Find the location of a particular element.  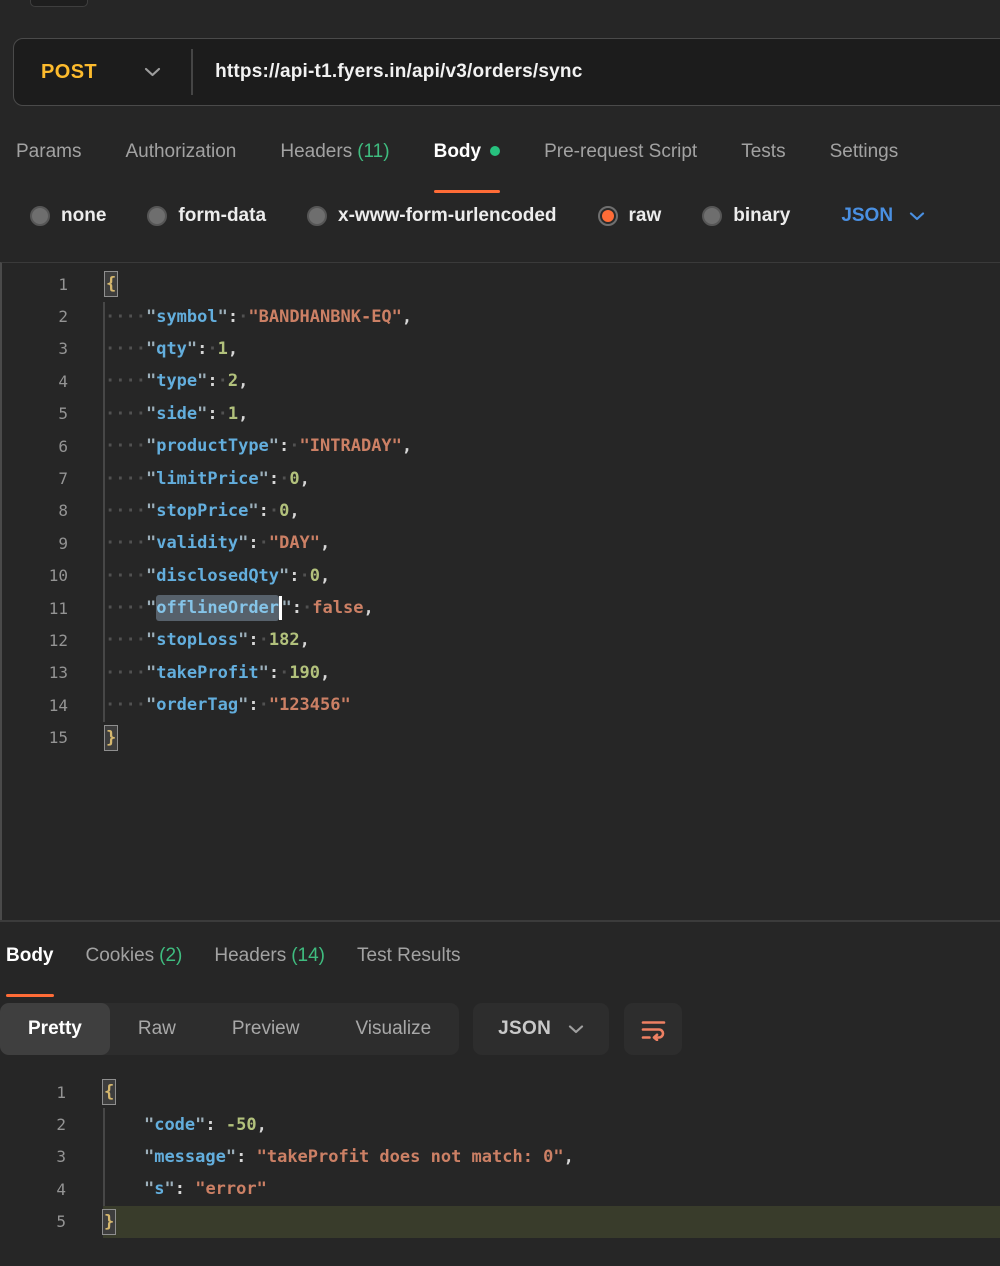

code-content: " code ": -50, is located at coordinates (551, 1125).